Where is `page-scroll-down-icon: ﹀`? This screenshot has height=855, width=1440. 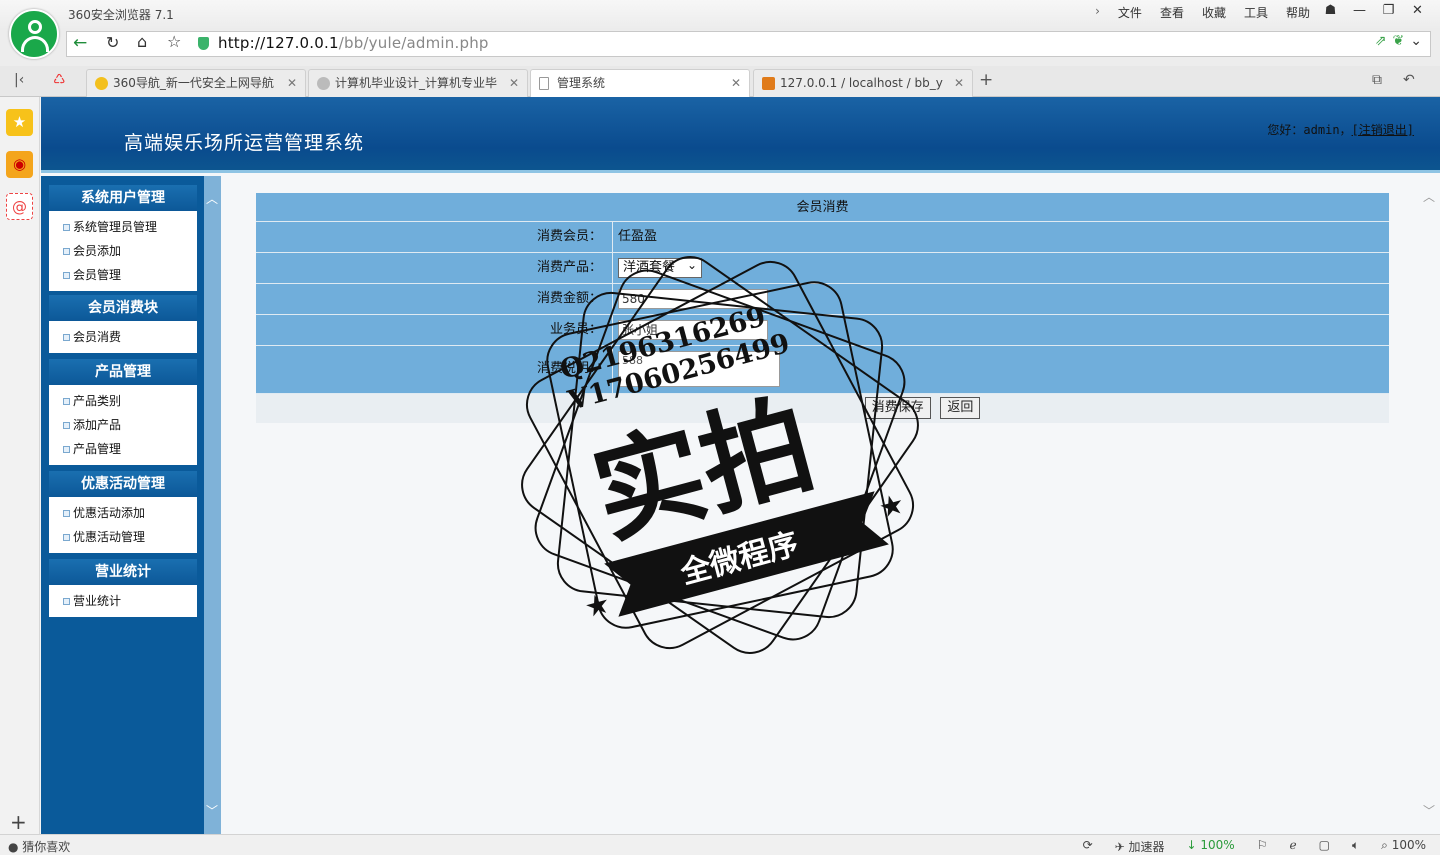 page-scroll-down-icon: ﹀ is located at coordinates (1429, 810).